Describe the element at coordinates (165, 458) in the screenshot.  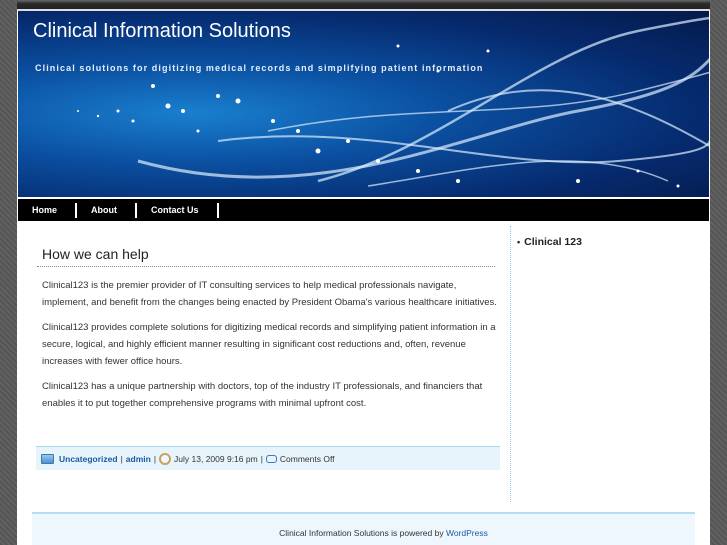
I see `clock-icon` at that location.